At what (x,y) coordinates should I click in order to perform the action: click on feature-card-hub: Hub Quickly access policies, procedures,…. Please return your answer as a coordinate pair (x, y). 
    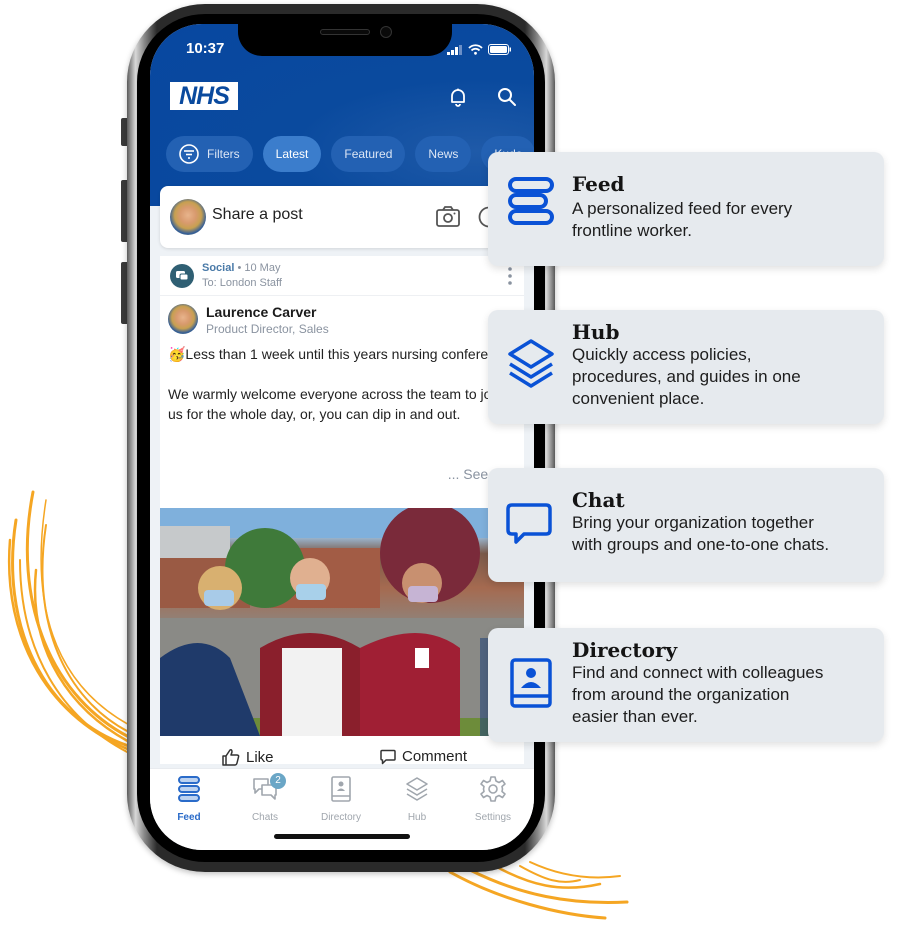
    Looking at the image, I should click on (686, 367).